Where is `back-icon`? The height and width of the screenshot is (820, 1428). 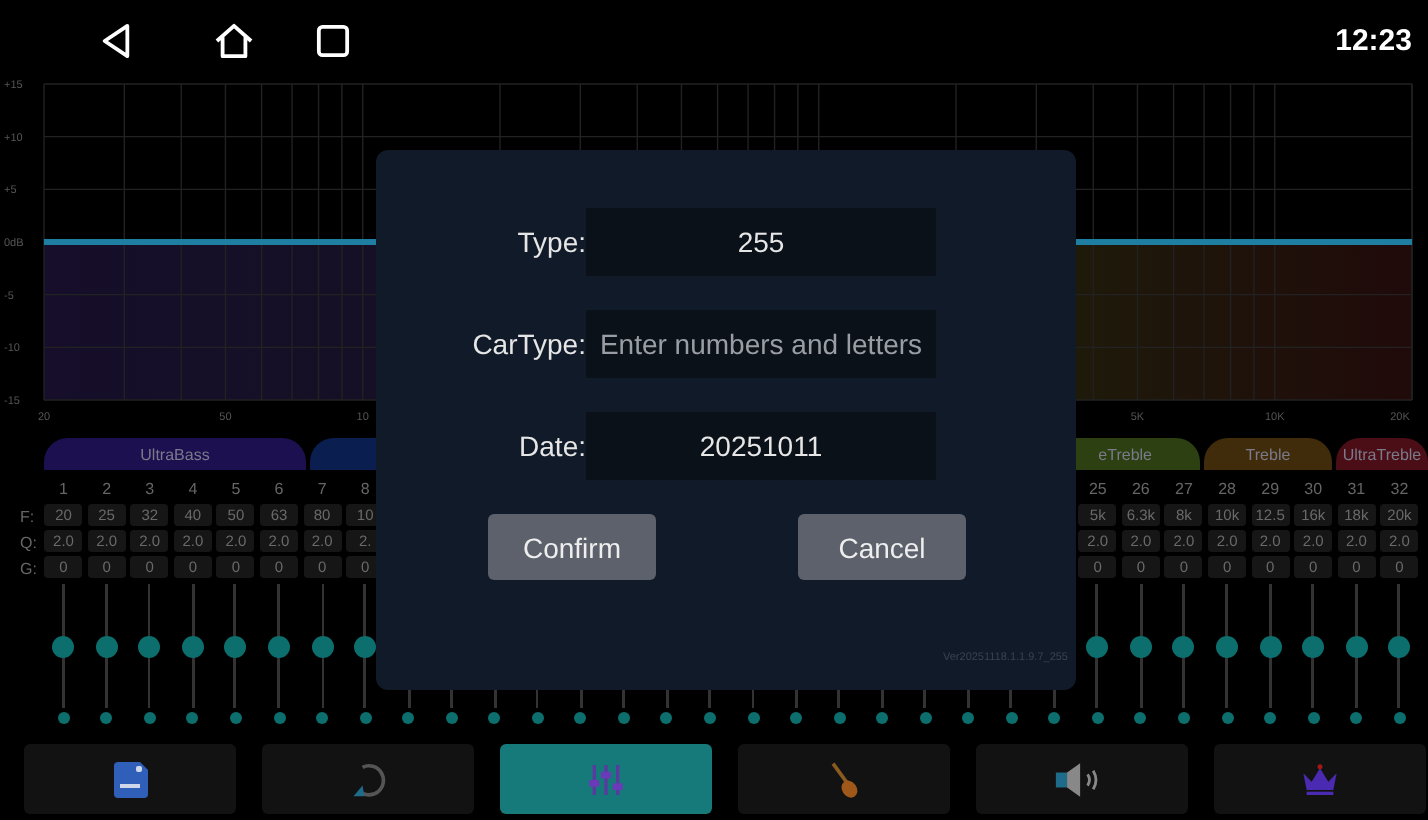
back-icon is located at coordinates (116, 40).